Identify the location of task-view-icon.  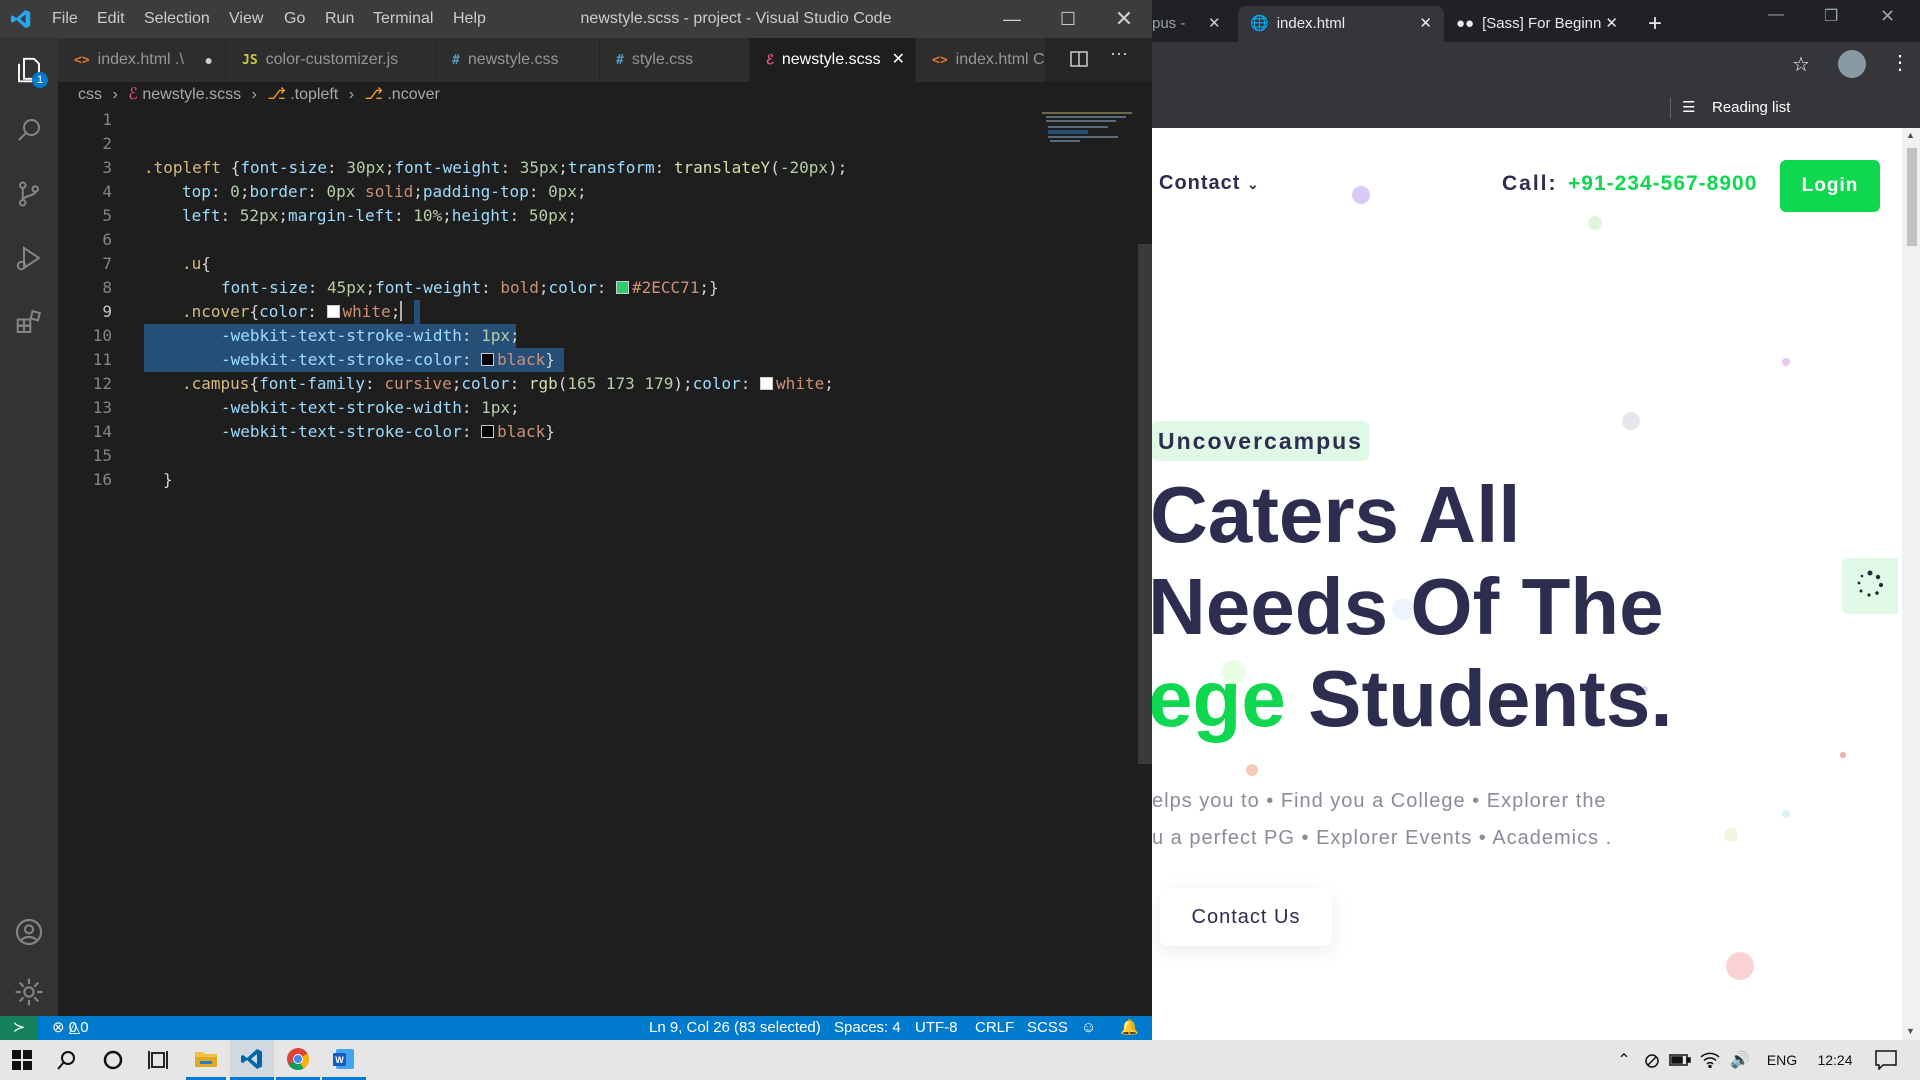
(159, 1060).